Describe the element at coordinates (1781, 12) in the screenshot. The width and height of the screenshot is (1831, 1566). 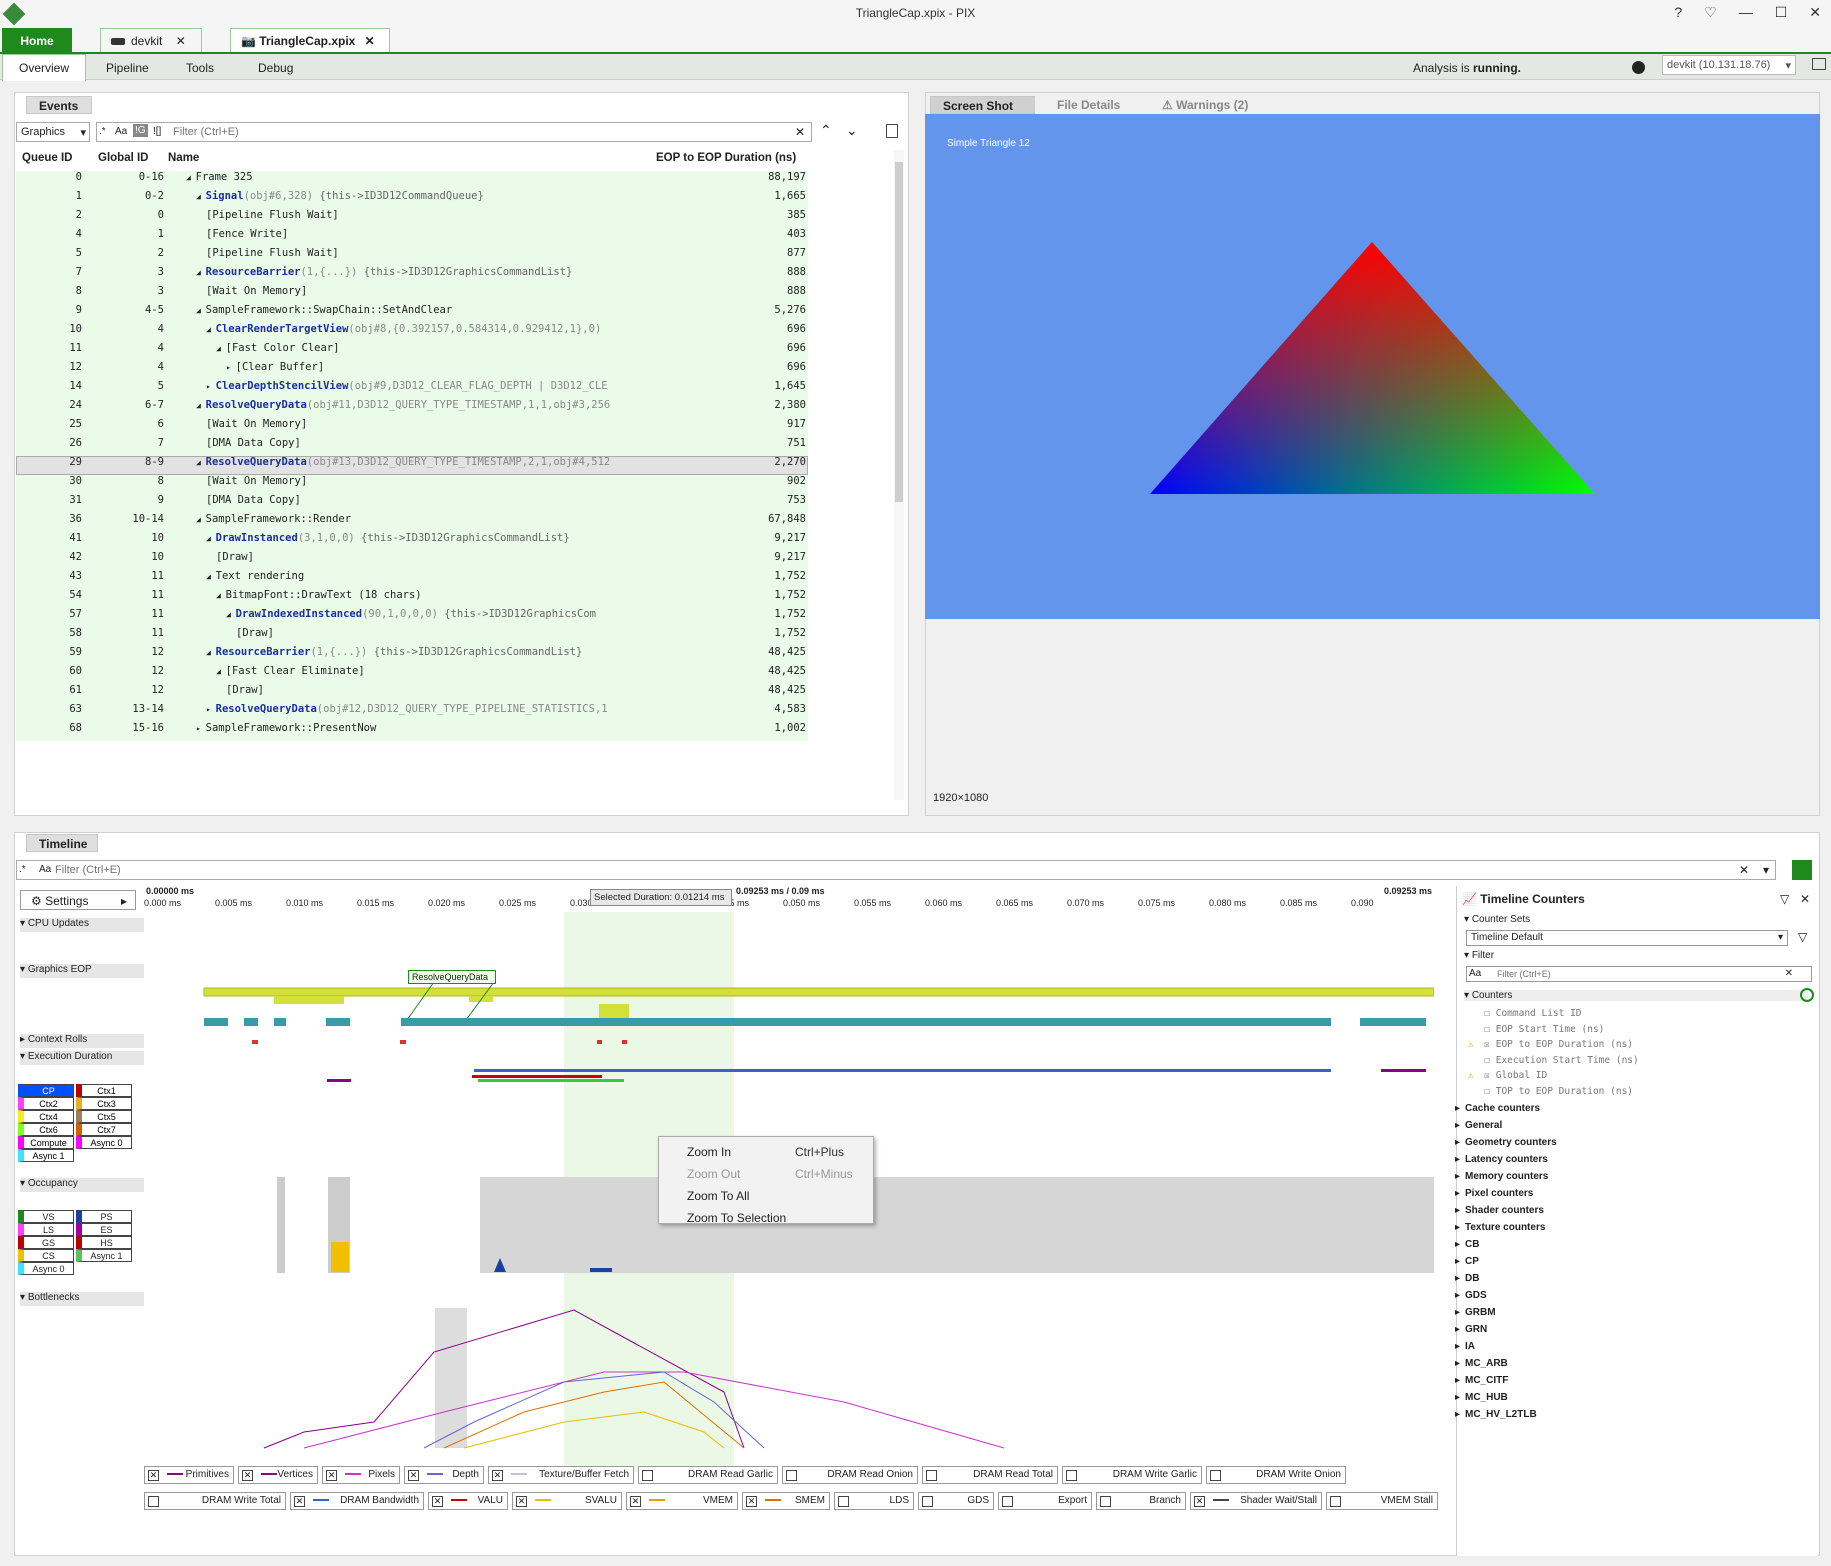
I see `maximize-icon: ☐` at that location.